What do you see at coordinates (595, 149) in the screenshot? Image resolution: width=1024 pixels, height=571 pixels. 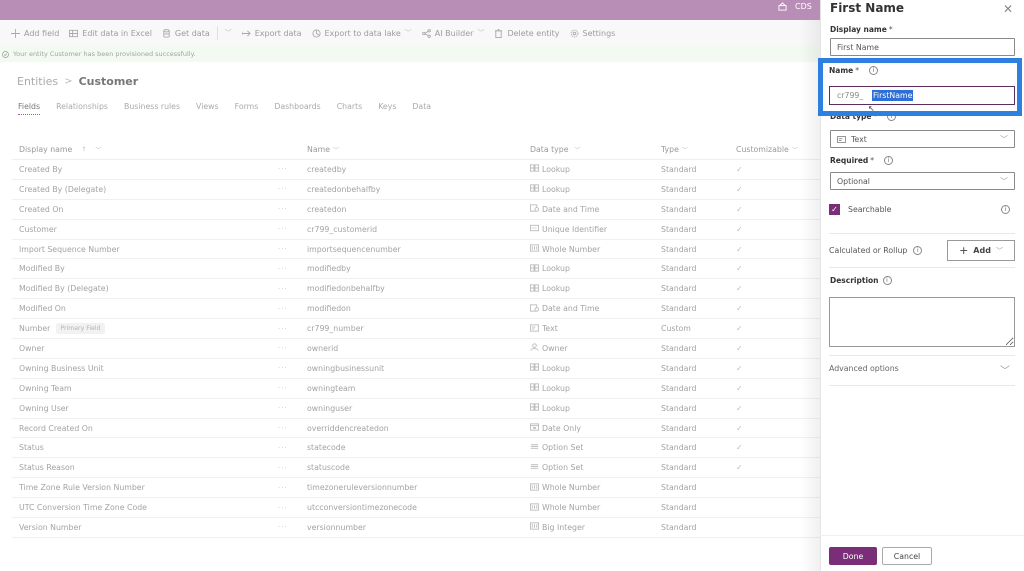 I see `column-data-type: Data type ﹀` at bounding box center [595, 149].